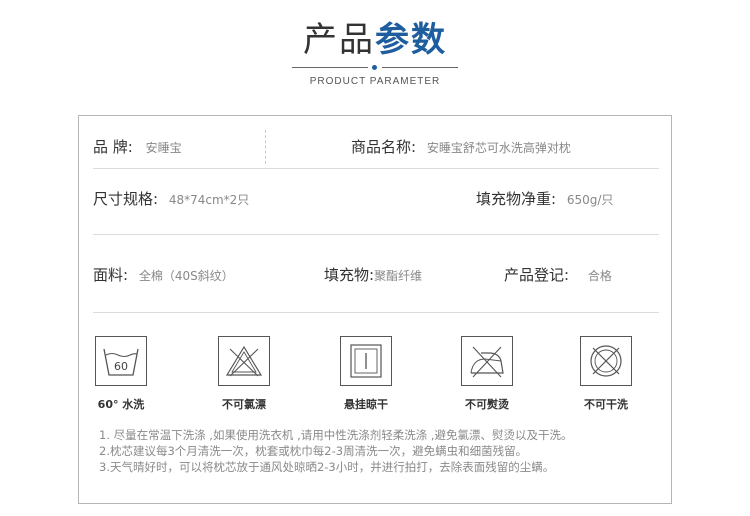  I want to click on registration-value: 合格, so click(599, 276).